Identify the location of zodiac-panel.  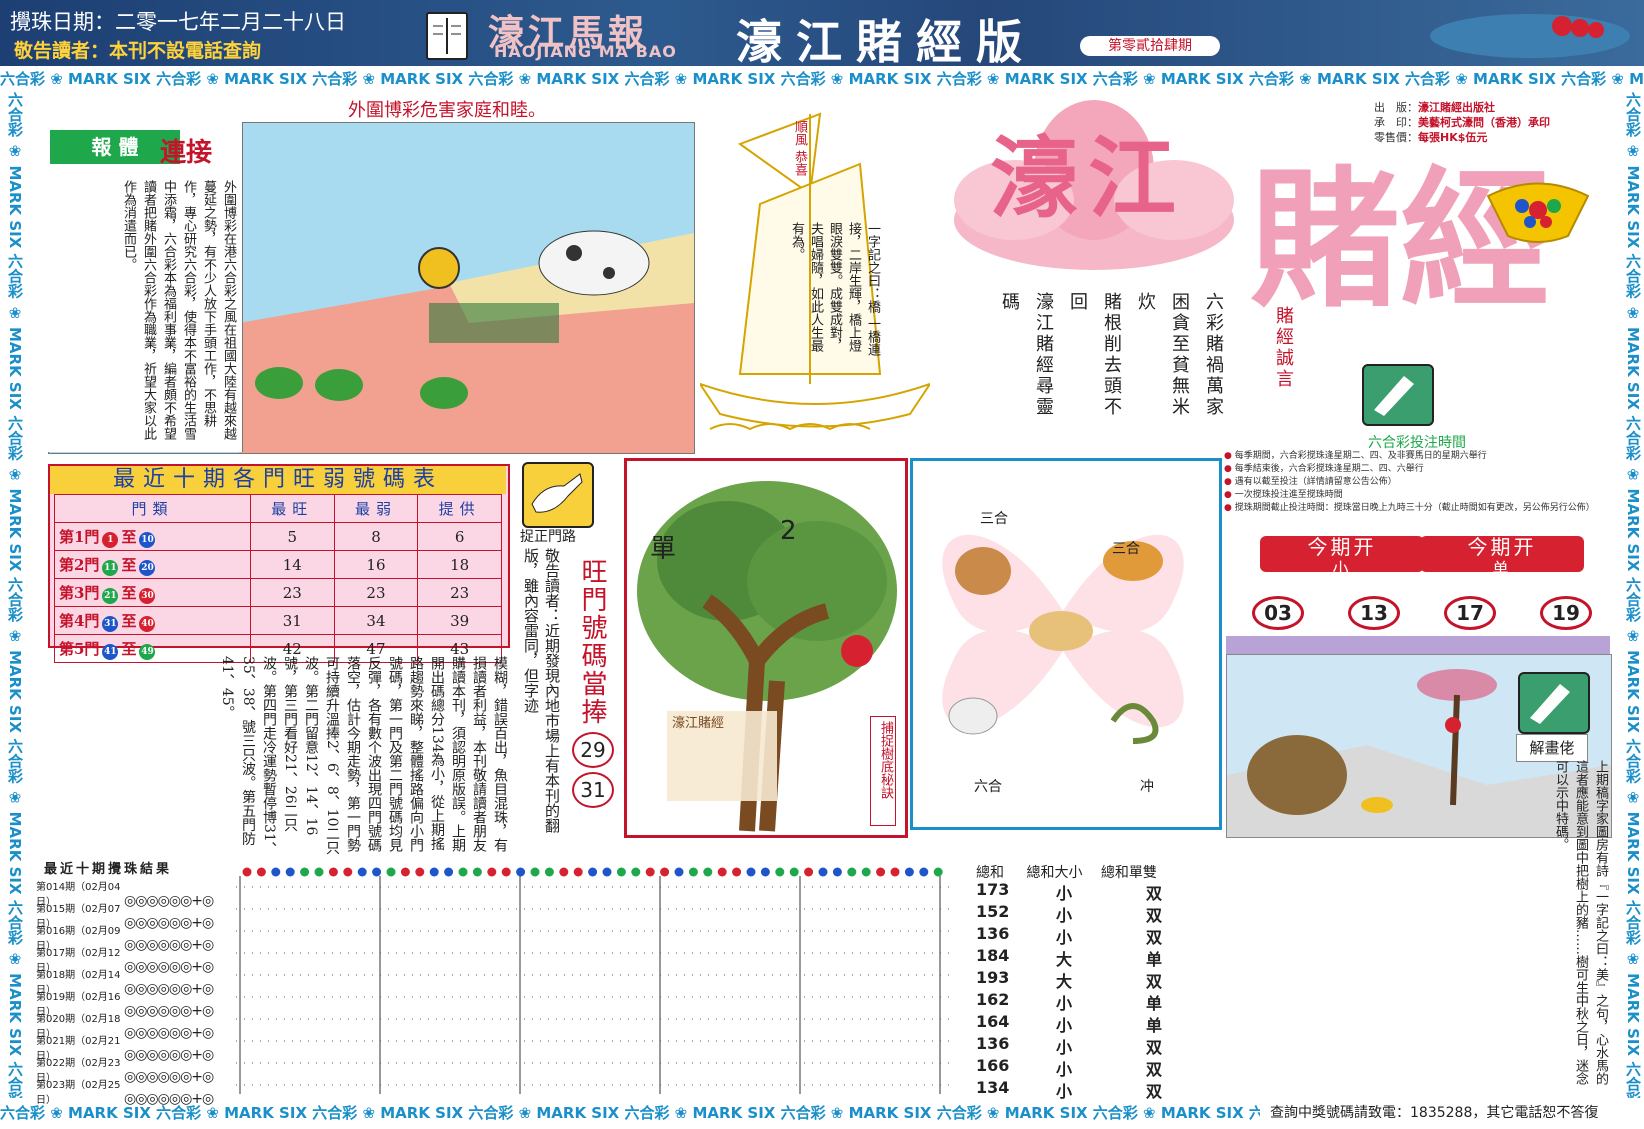
(1066, 644).